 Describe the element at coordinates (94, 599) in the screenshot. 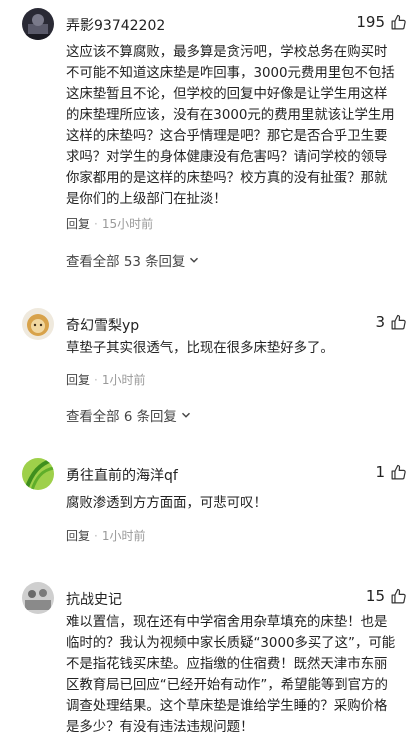

I see `comment-username: 抗战史记` at that location.